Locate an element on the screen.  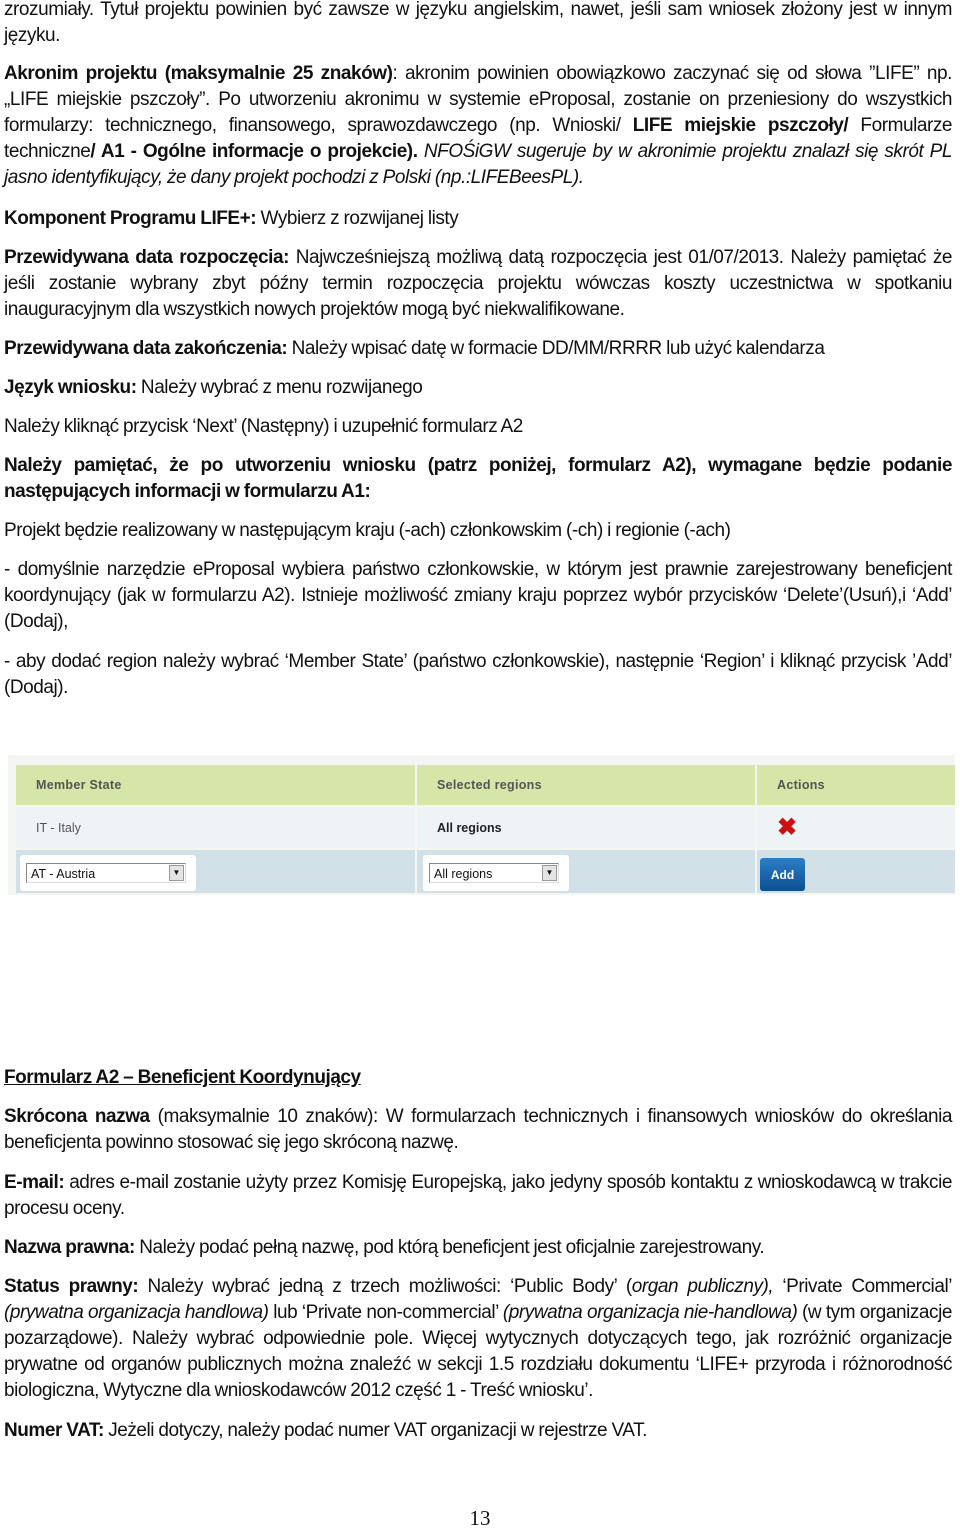
section-heading: Formularz A2 – Beneficjent Koordynujący is located at coordinates (478, 1078).